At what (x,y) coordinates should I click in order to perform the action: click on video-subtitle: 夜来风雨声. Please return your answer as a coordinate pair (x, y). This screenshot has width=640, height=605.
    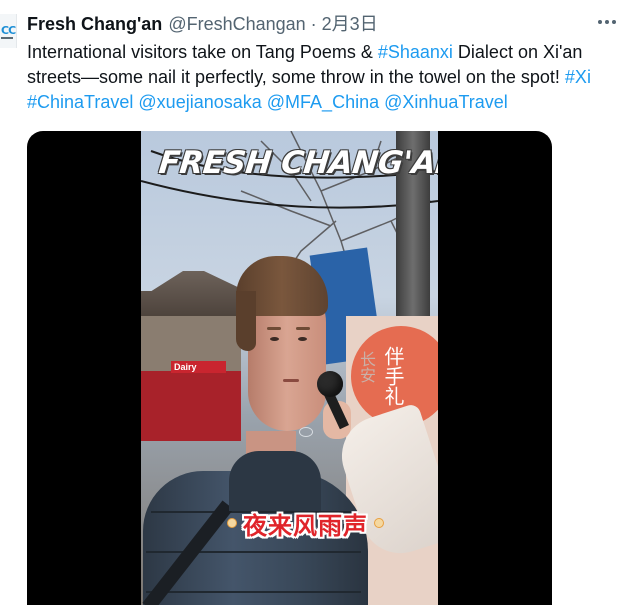
    Looking at the image, I should click on (305, 525).